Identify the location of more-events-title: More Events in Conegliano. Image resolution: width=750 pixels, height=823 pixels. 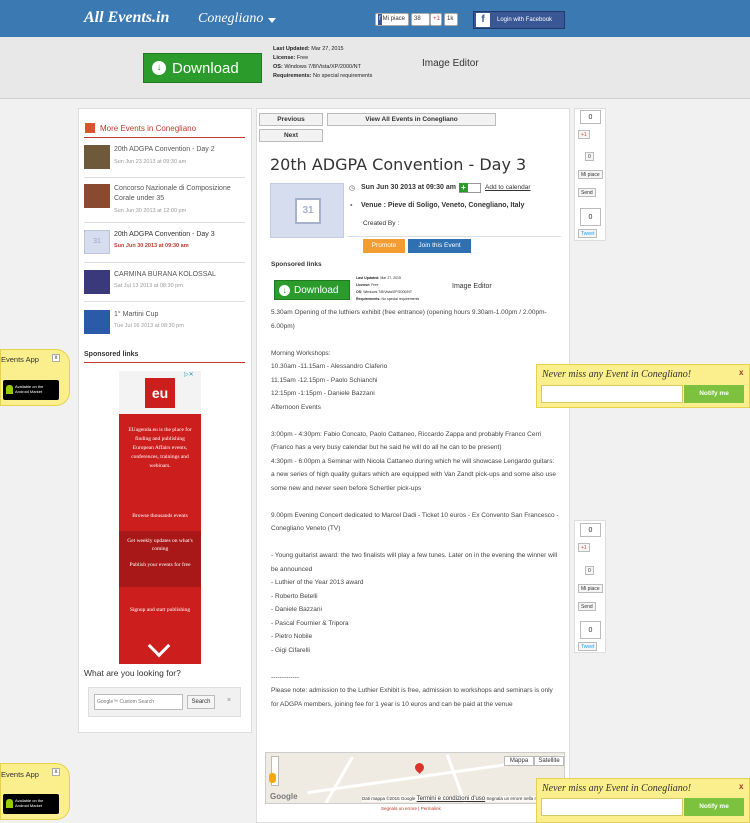
(148, 128).